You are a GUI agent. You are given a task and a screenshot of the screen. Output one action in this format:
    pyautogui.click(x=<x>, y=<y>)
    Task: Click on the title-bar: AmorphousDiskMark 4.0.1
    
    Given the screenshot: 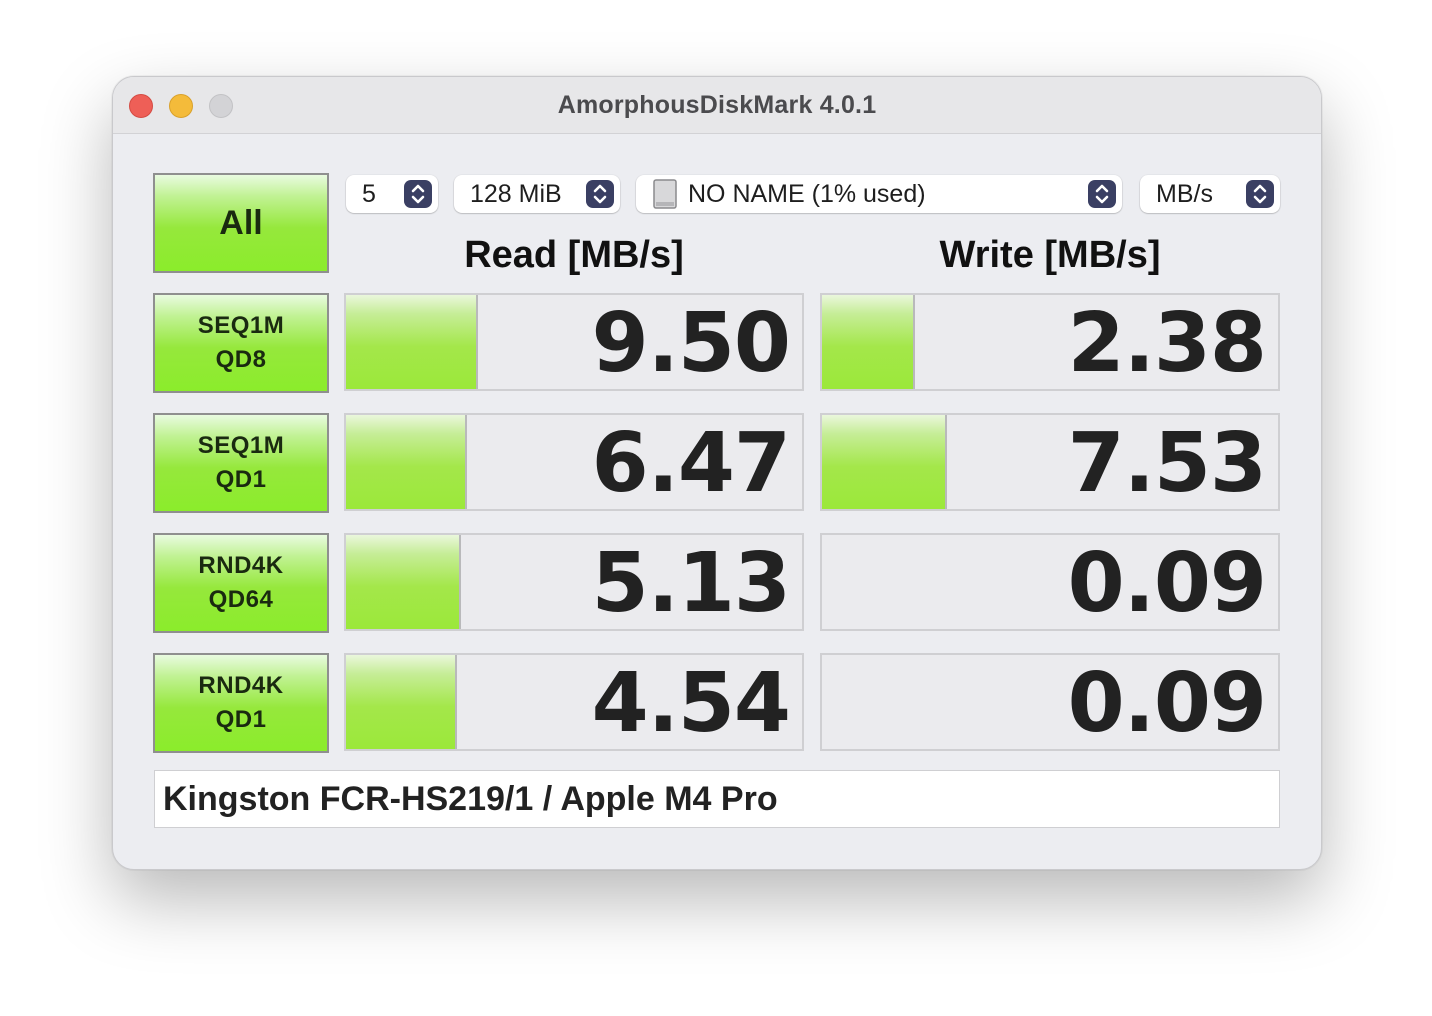 What is the action you would take?
    pyautogui.click(x=717, y=105)
    